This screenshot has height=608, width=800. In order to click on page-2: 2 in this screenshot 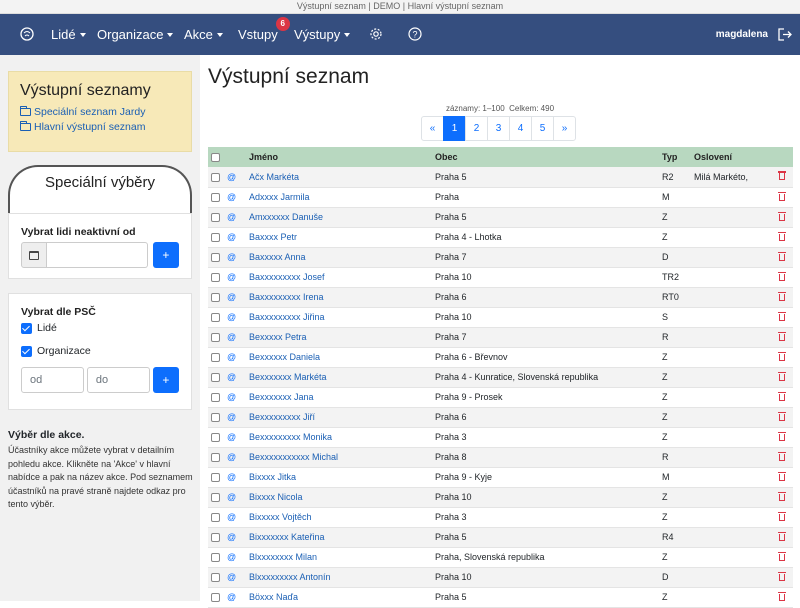, I will do `click(476, 128)`.